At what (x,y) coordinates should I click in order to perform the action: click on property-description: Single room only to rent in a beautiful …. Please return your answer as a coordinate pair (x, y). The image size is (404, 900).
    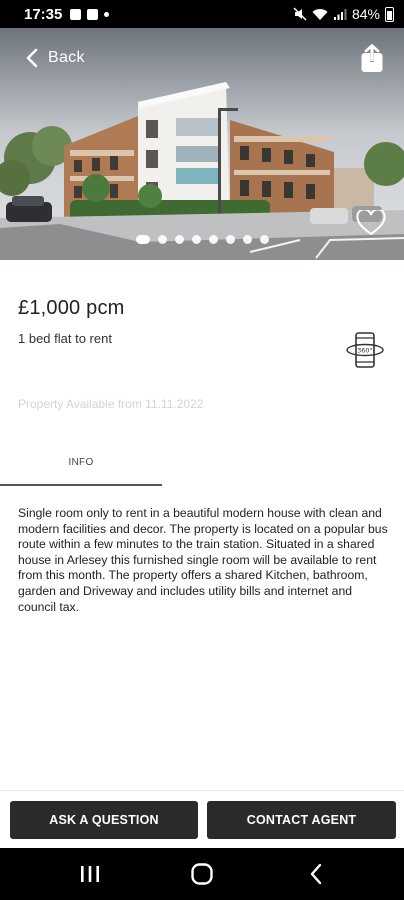
    Looking at the image, I should click on (203, 560).